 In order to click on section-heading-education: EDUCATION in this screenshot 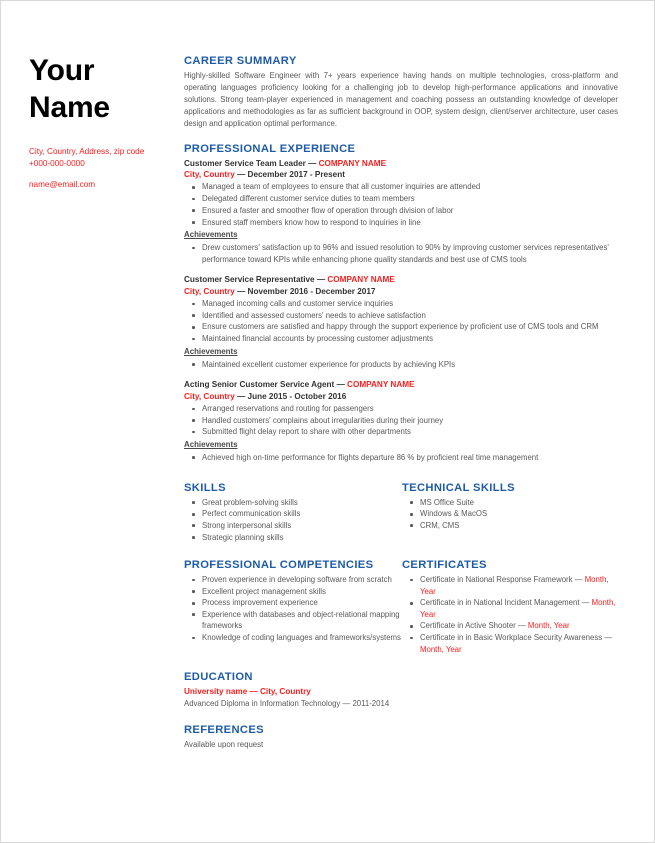, I will do `click(218, 677)`.